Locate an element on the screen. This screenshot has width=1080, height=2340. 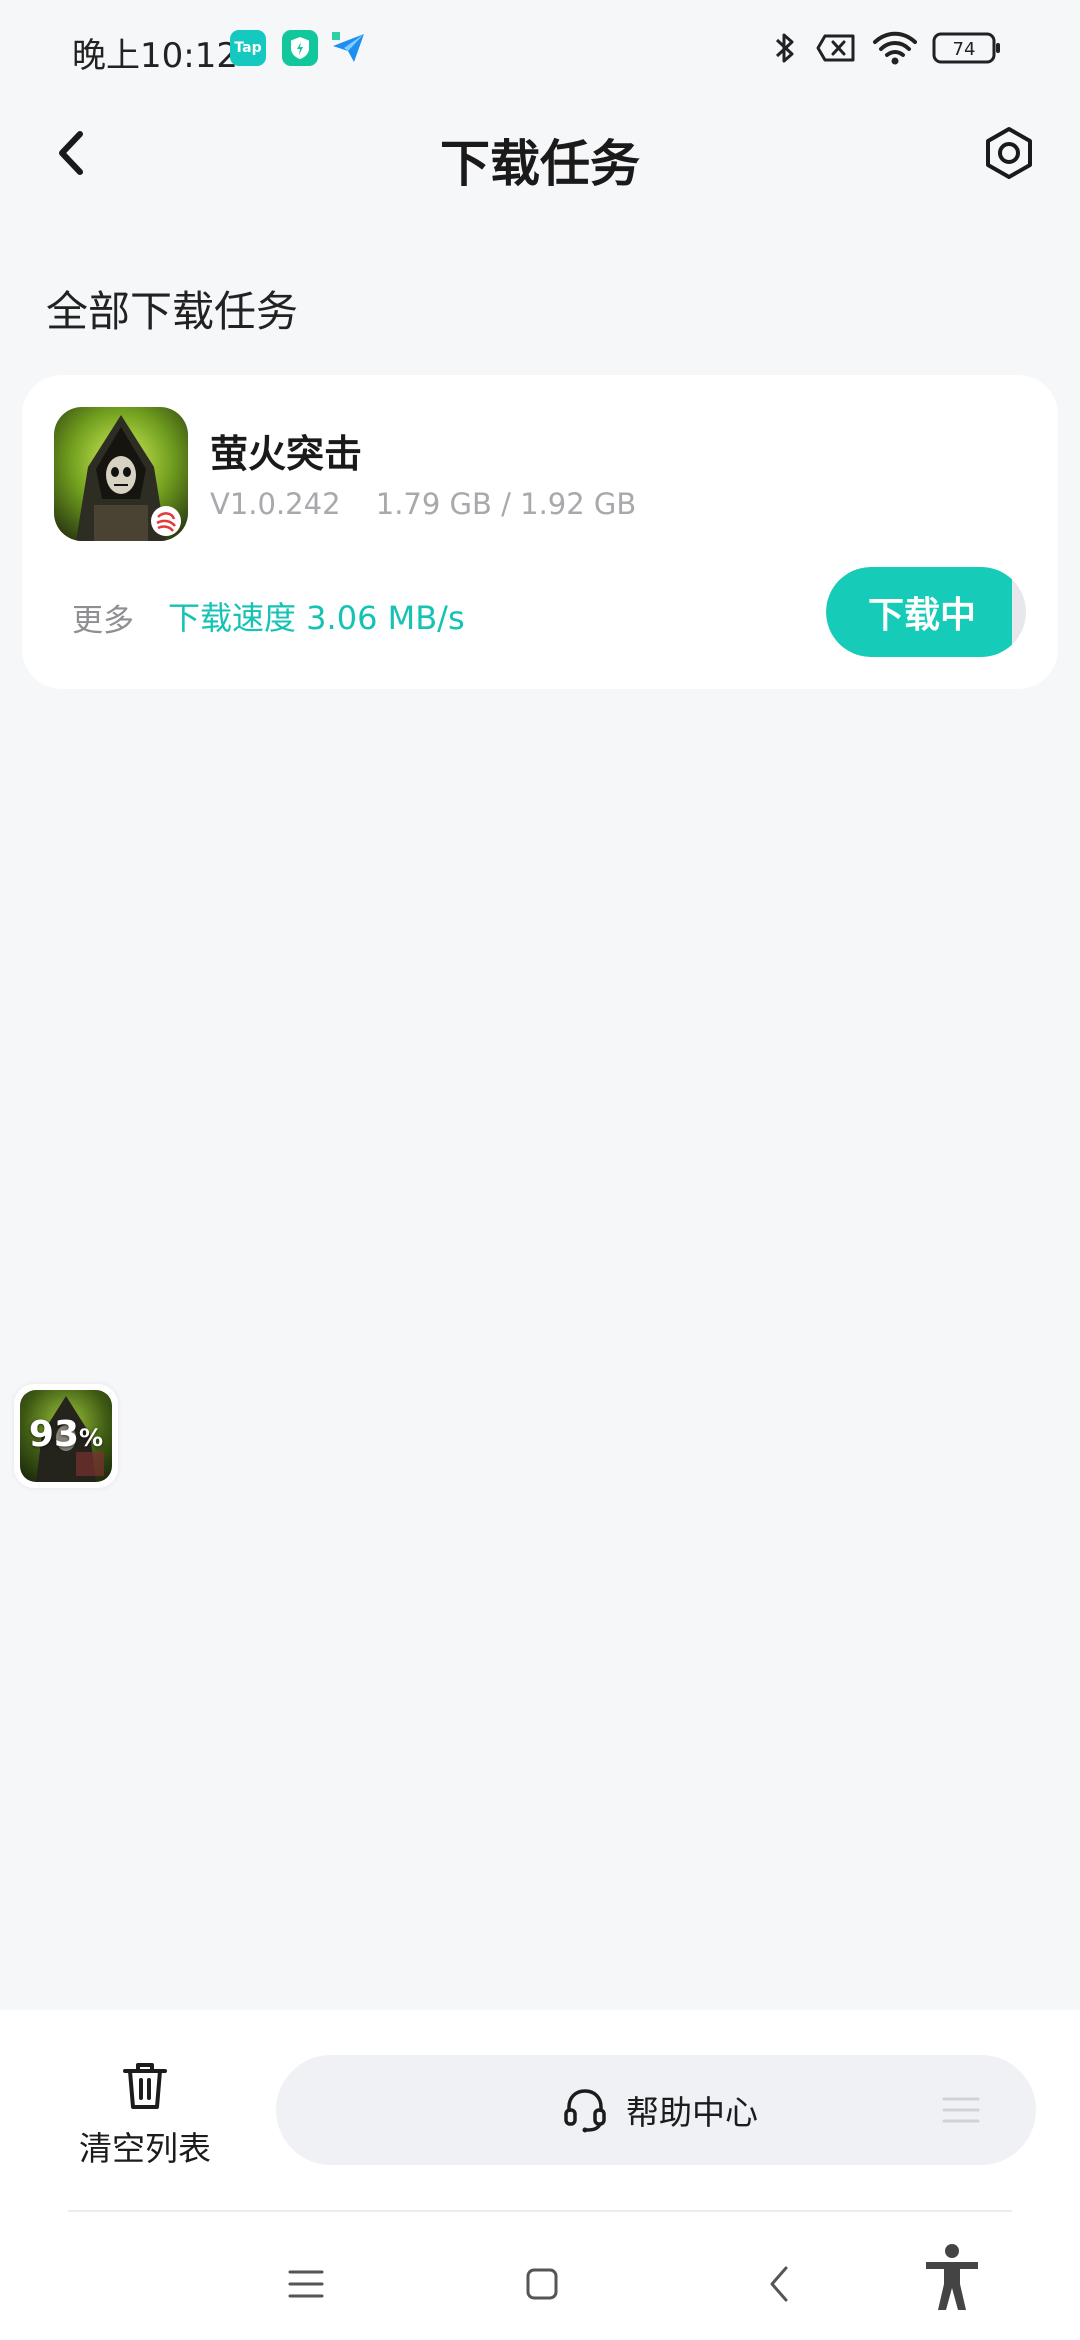
downloading-button: 下载中 is located at coordinates (926, 612).